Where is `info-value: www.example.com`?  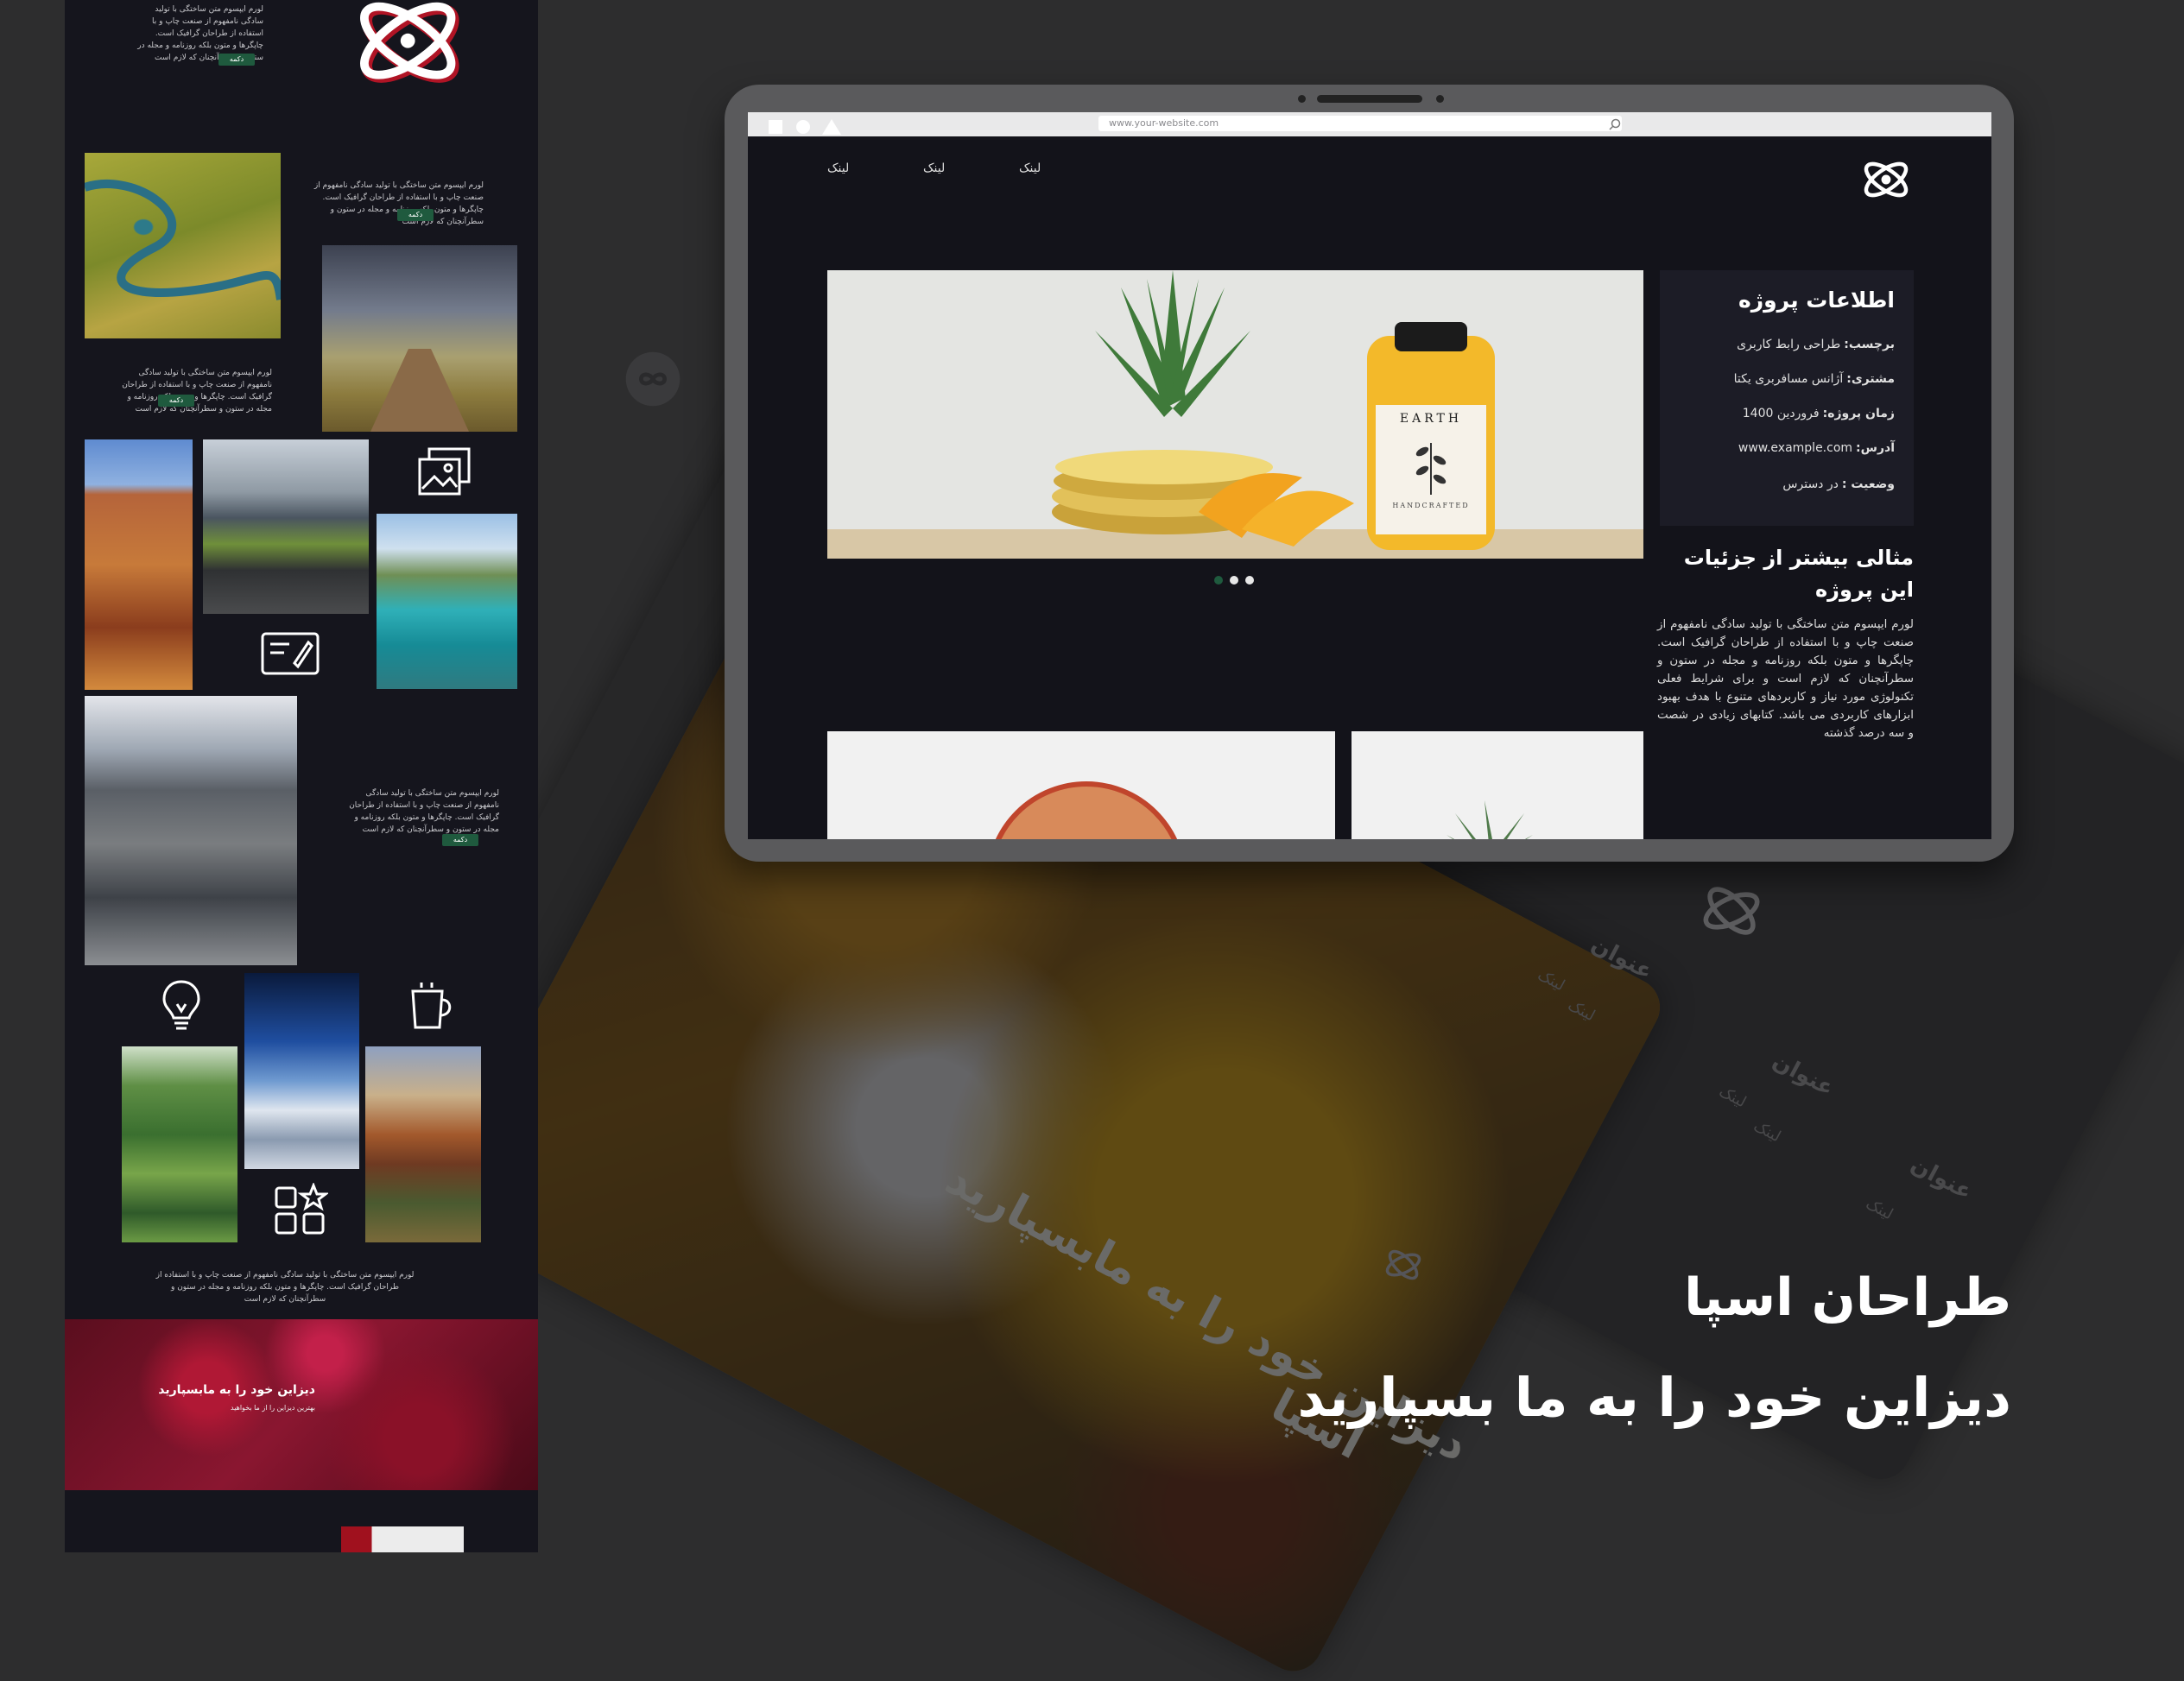
info-value: www.example.com is located at coordinates (1795, 448).